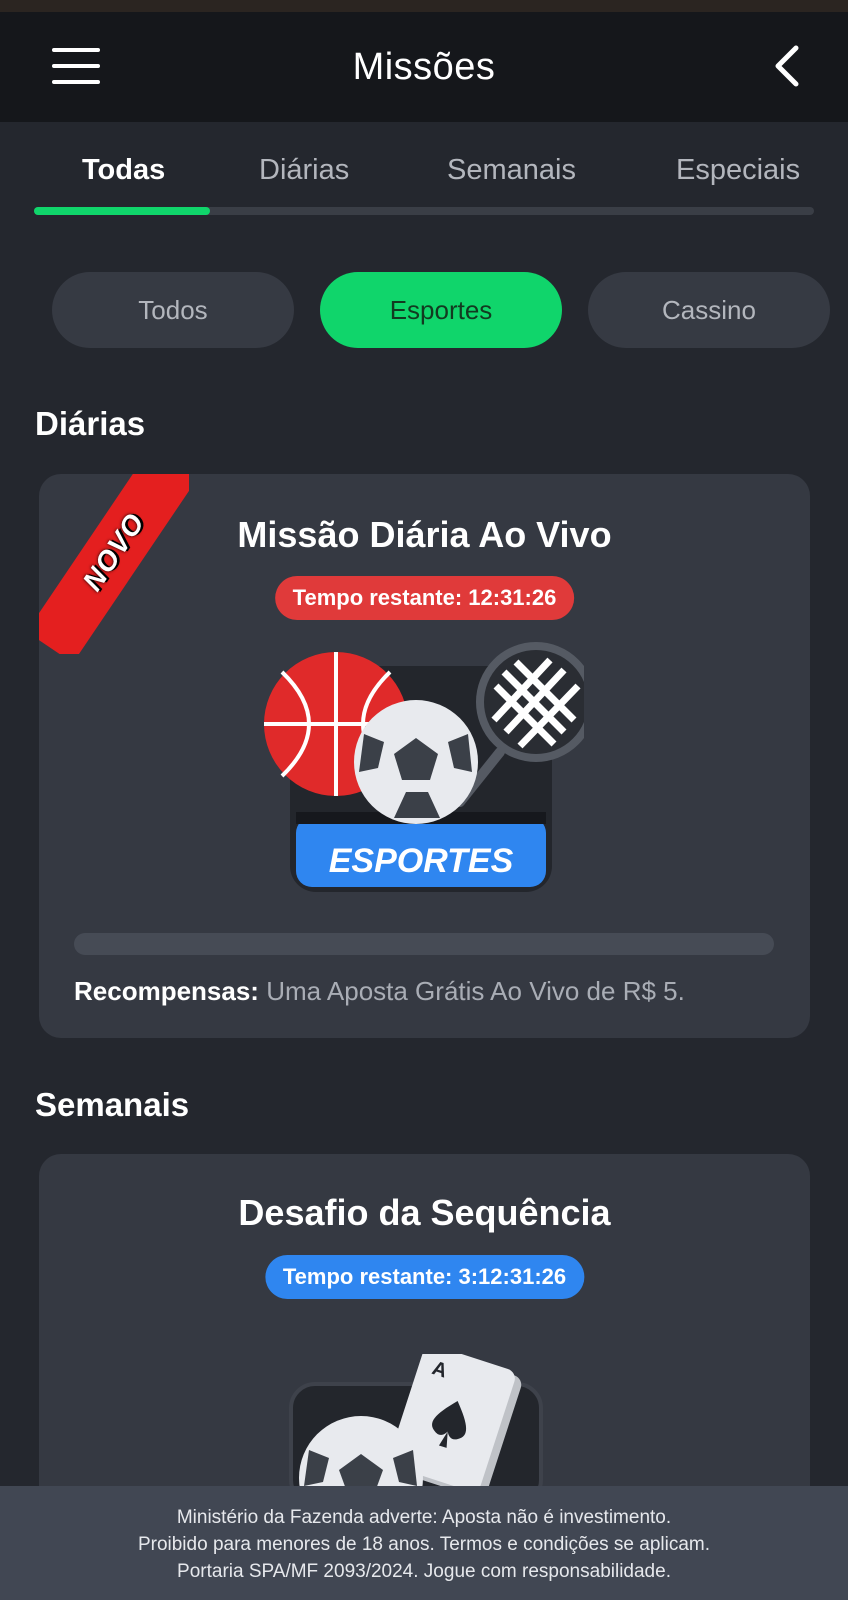 This screenshot has width=848, height=1600. What do you see at coordinates (424, 534) in the screenshot?
I see `mission-title: Missão Diária Ao Vivo` at bounding box center [424, 534].